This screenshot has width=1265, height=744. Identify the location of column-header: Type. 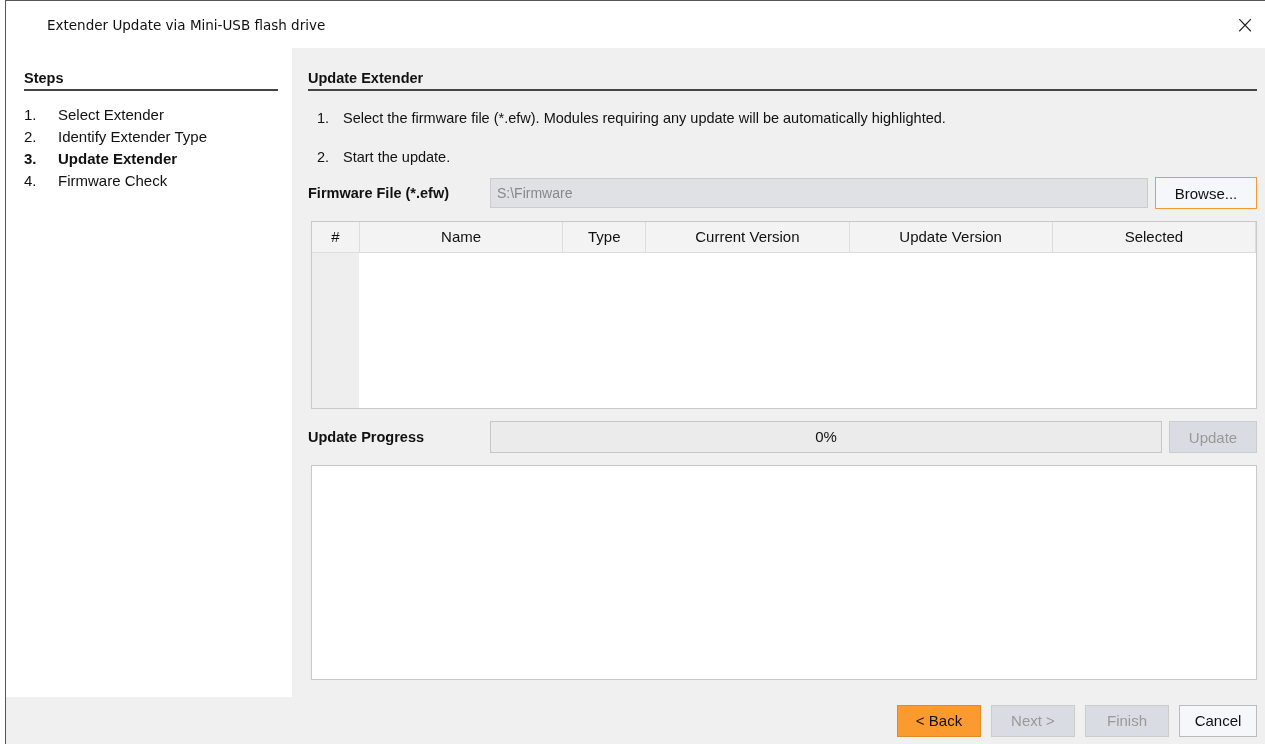
(605, 237).